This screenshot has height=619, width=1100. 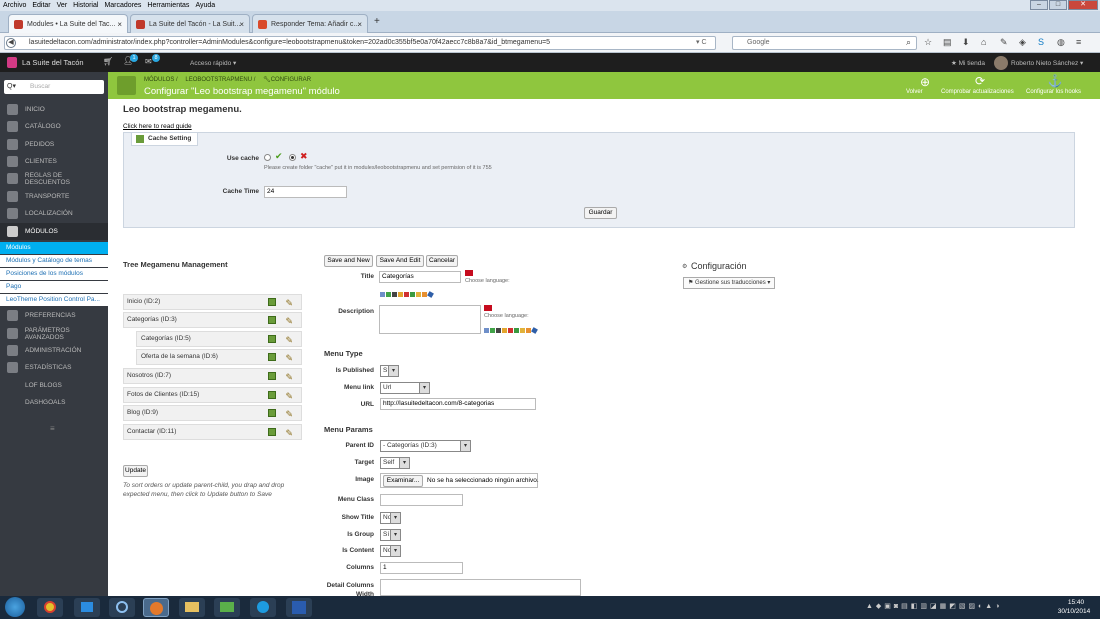 I want to click on title-input: Categorías, so click(x=420, y=277).